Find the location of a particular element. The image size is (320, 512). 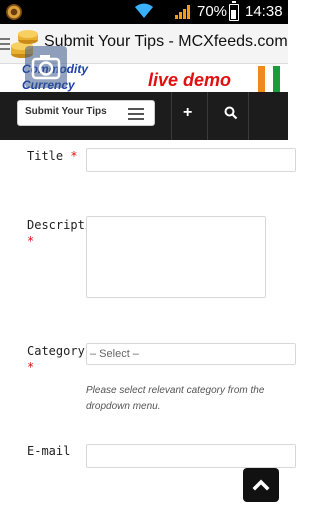

screenshot-button is located at coordinates (46, 67).